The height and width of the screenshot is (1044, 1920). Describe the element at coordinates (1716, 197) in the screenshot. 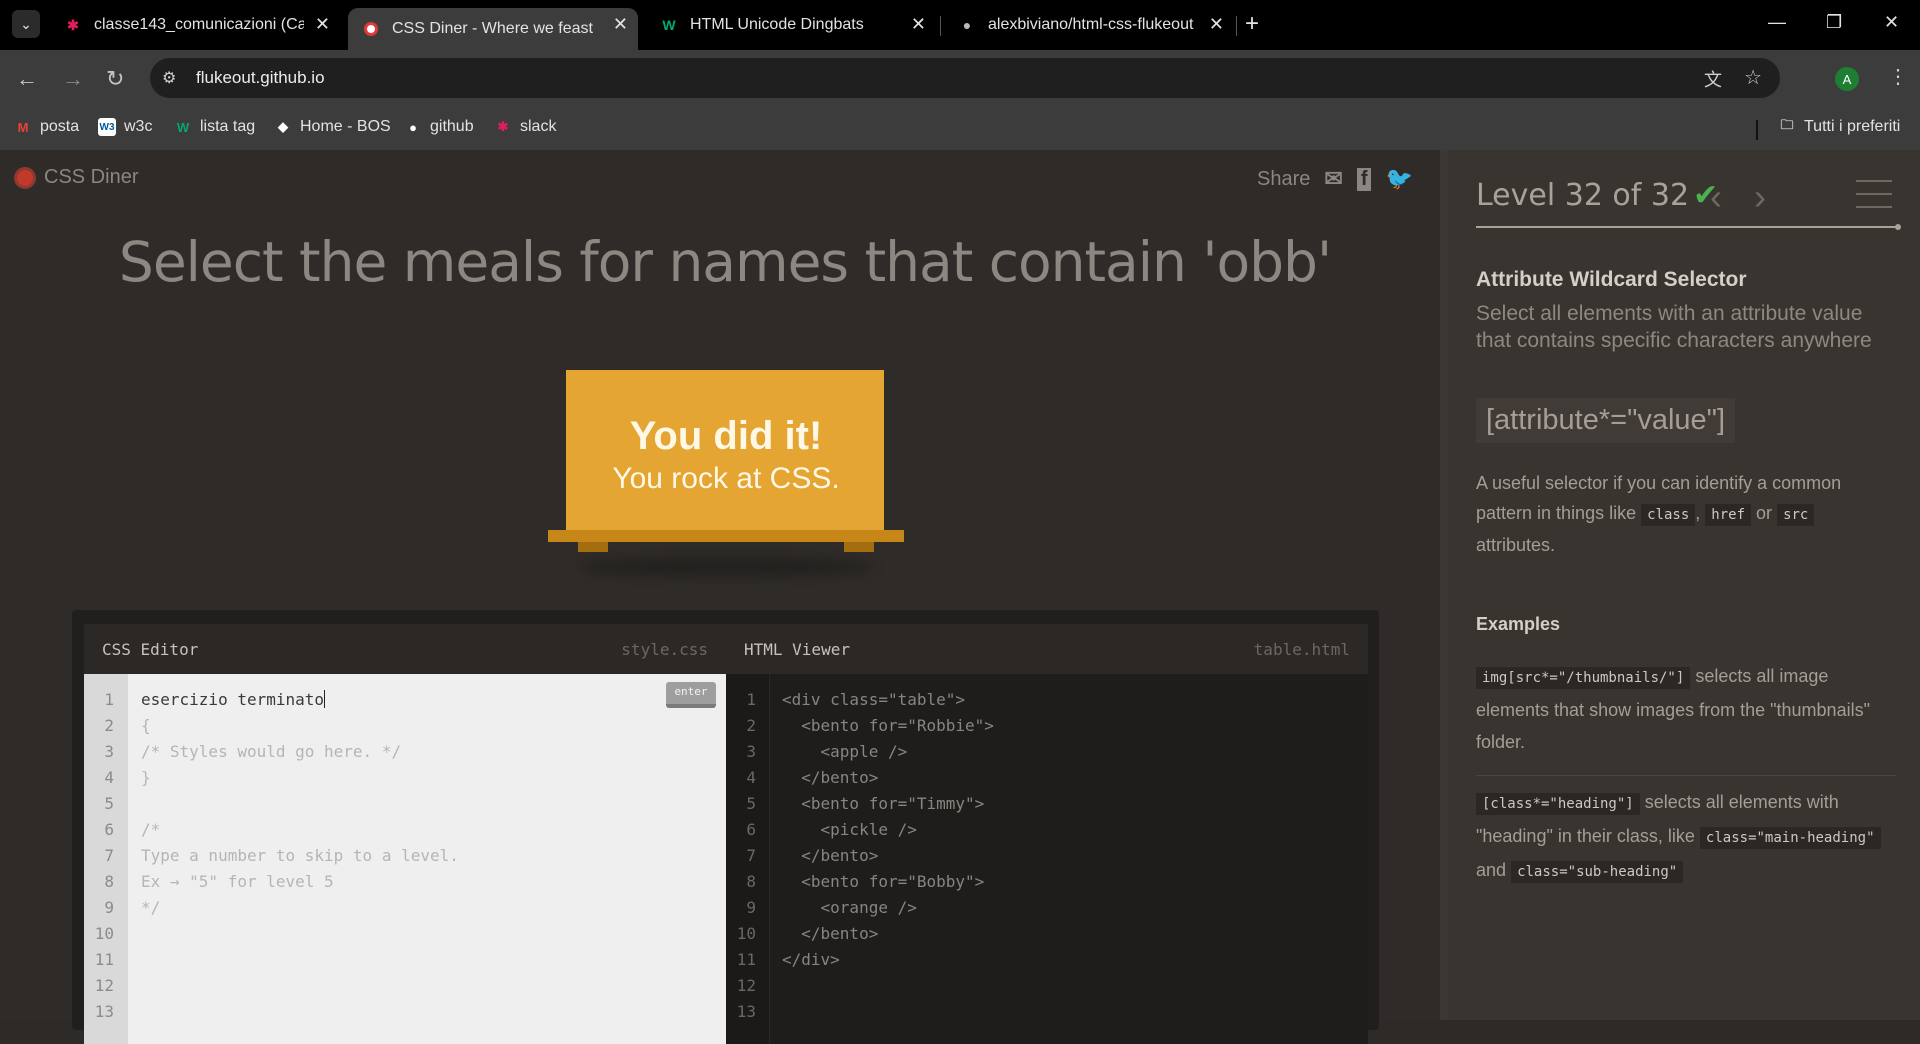

I see `previous-level-icon: ‹` at that location.